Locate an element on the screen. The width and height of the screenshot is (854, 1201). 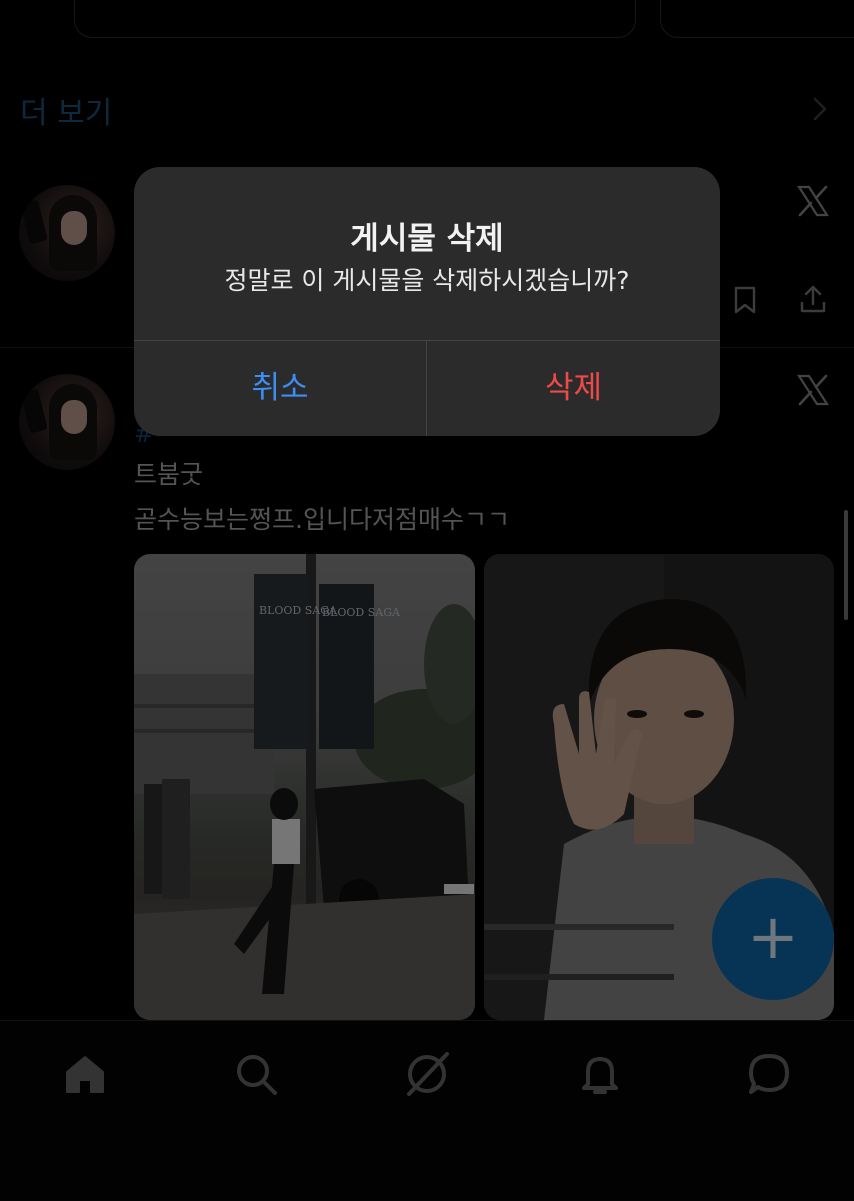
cancel-button: 취소 is located at coordinates (280, 388).